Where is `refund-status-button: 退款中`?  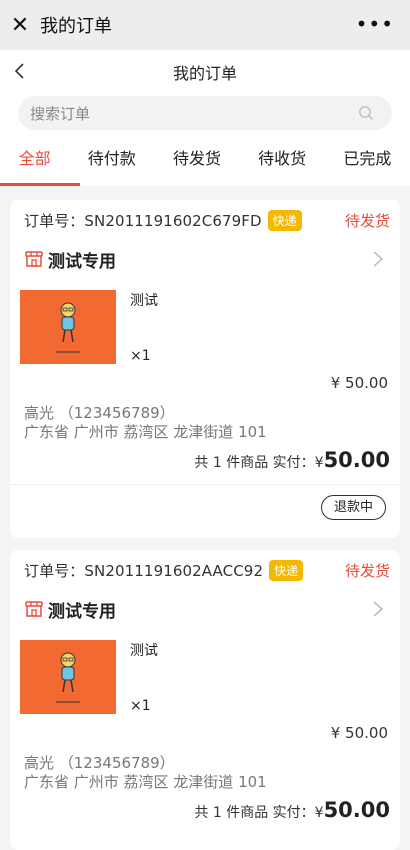
refund-status-button: 退款中 is located at coordinates (353, 507).